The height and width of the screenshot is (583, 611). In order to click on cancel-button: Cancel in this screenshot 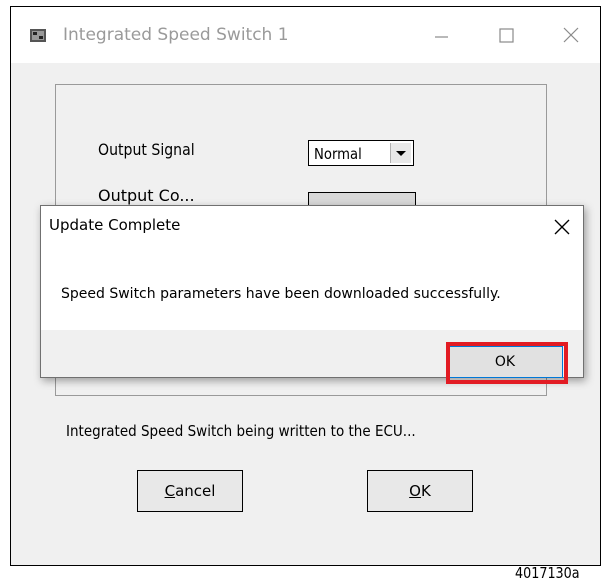, I will do `click(190, 491)`.